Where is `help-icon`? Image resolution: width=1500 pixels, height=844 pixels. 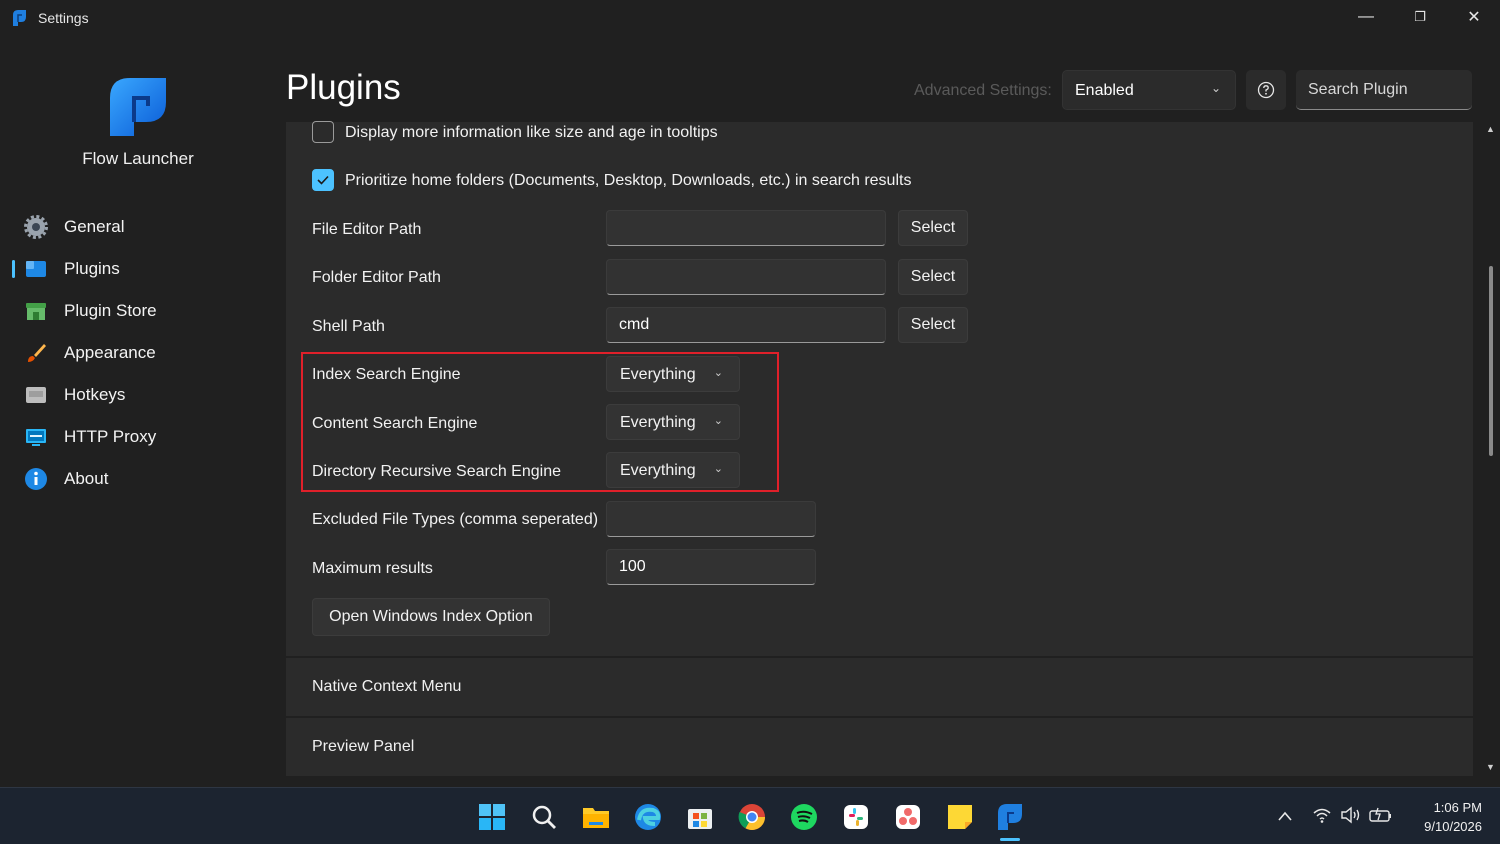 help-icon is located at coordinates (1266, 90).